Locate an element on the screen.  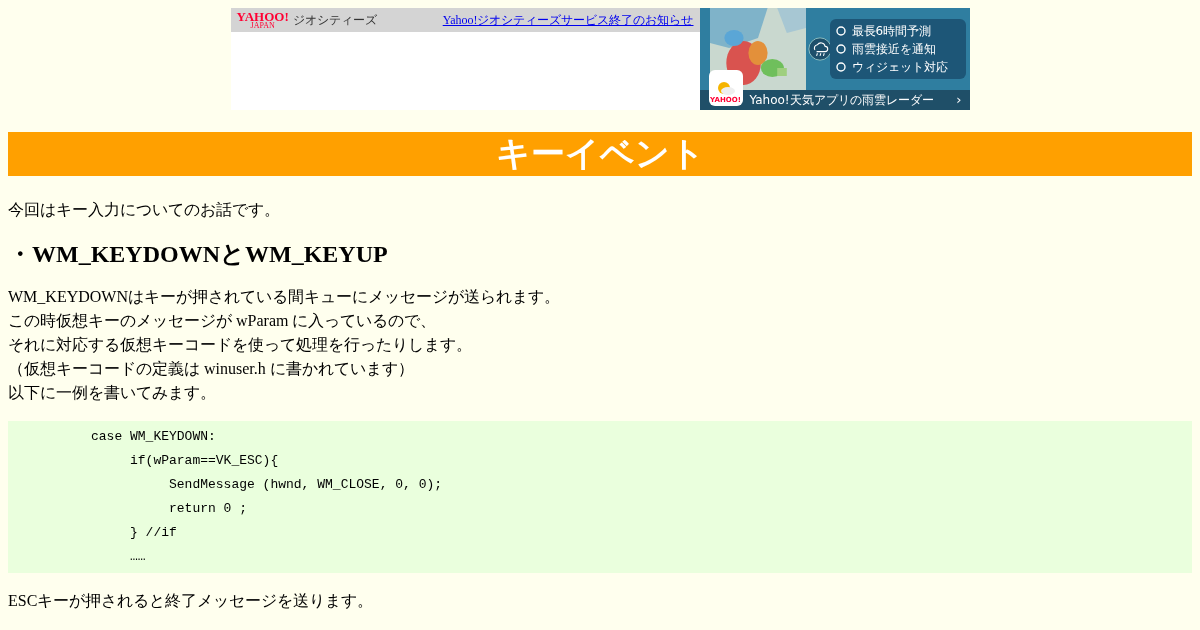
feature-text: 最長6時間予測 is located at coordinates (891, 31).